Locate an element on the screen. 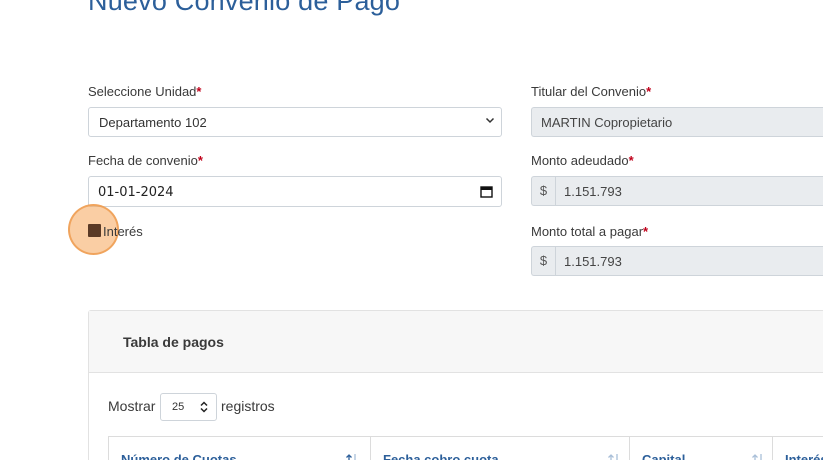 The width and height of the screenshot is (823, 460). page-length-select: 25 is located at coordinates (188, 407).